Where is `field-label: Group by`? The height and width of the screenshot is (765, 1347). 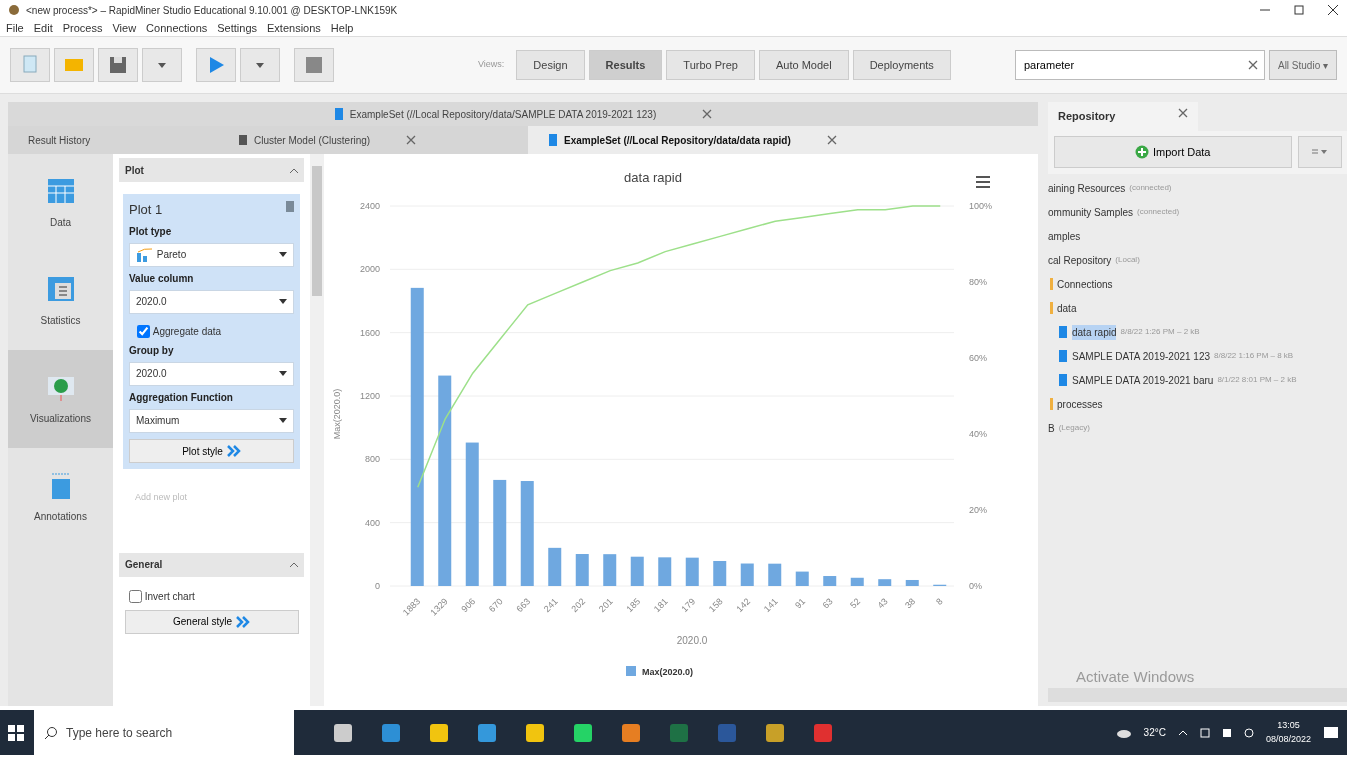 field-label: Group by is located at coordinates (152, 350).